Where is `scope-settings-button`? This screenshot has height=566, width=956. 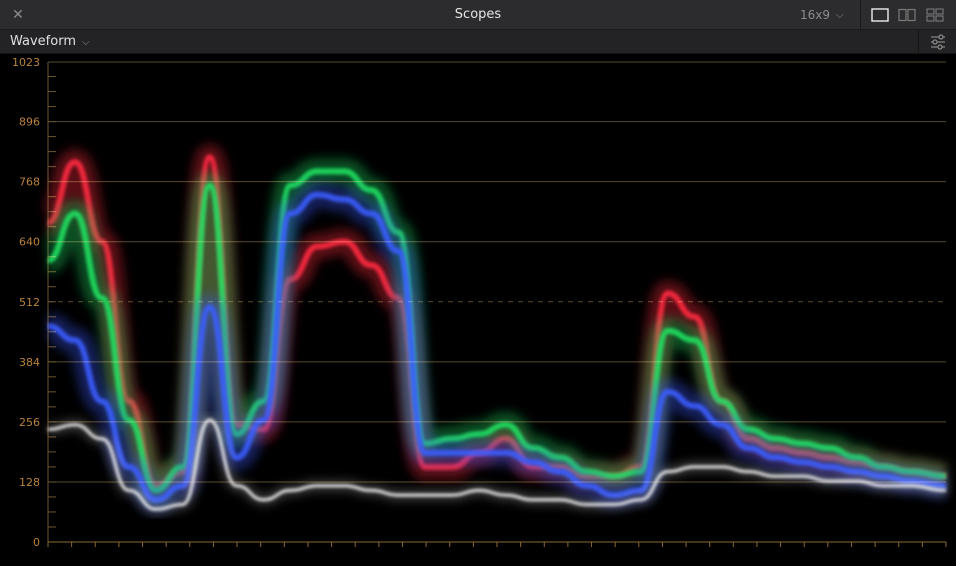
scope-settings-button is located at coordinates (937, 42).